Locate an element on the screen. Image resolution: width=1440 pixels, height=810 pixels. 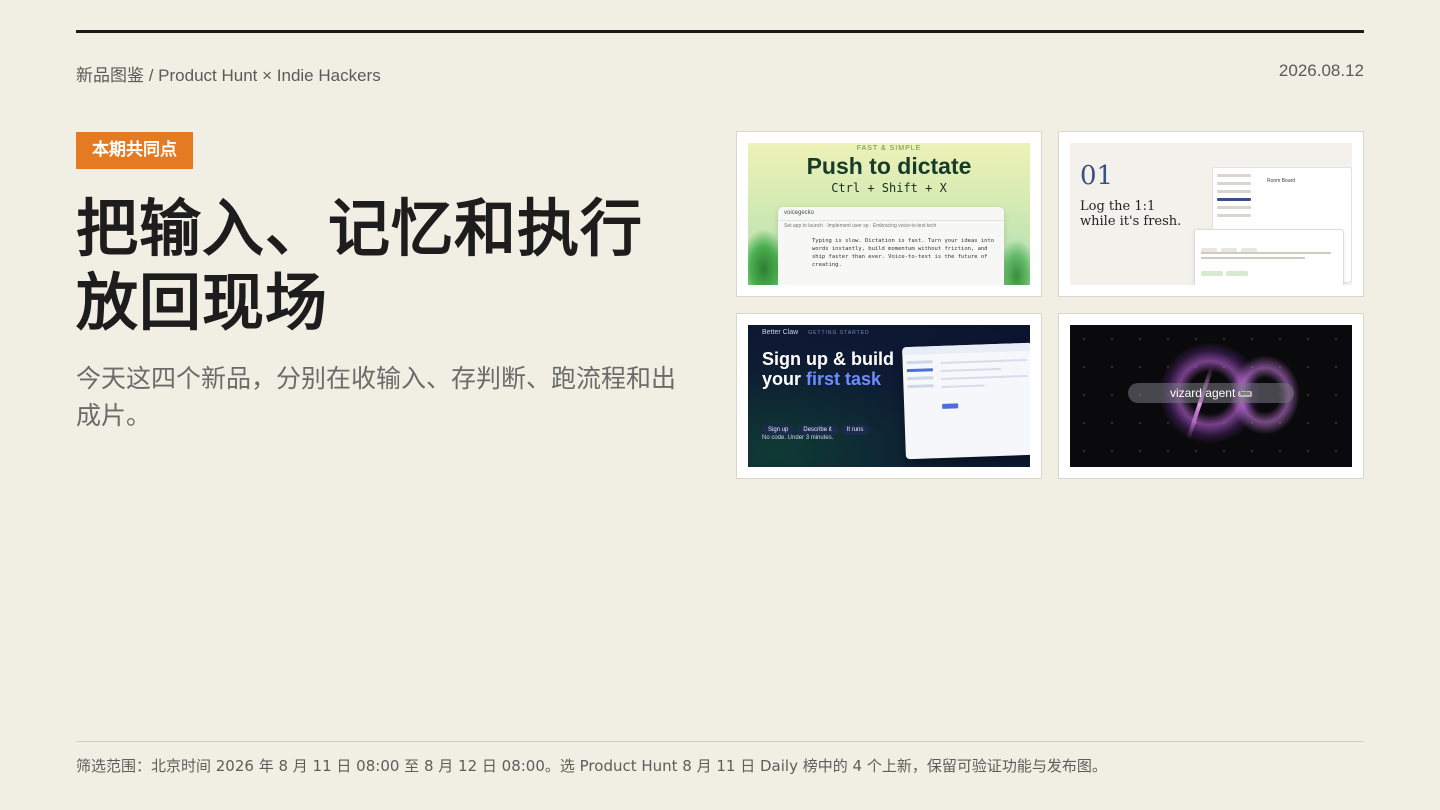
logo-pill: vizard agent beta is located at coordinates (1211, 393).